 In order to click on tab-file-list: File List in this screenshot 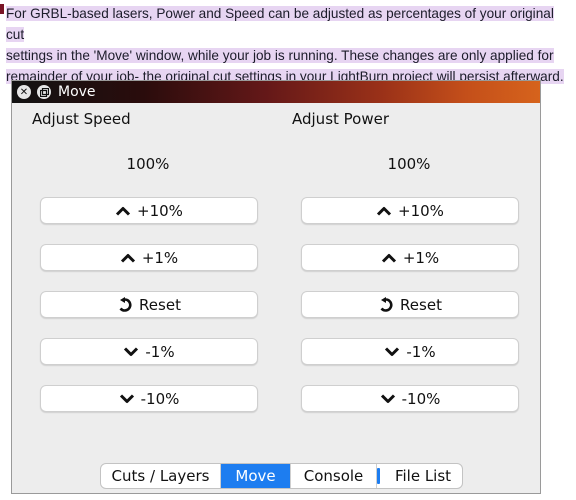, I will do `click(423, 476)`.